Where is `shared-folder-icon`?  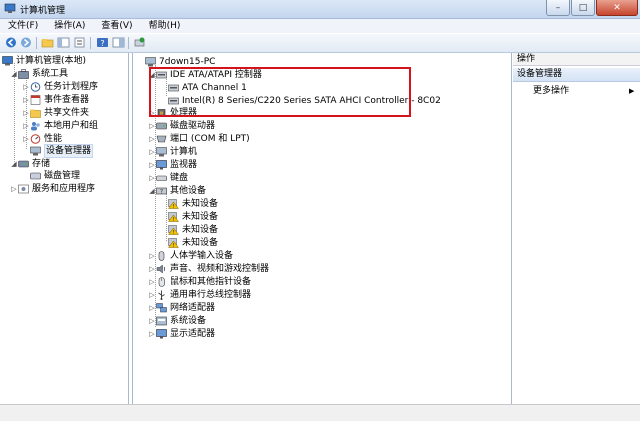
shared-folder-icon is located at coordinates (35, 113).